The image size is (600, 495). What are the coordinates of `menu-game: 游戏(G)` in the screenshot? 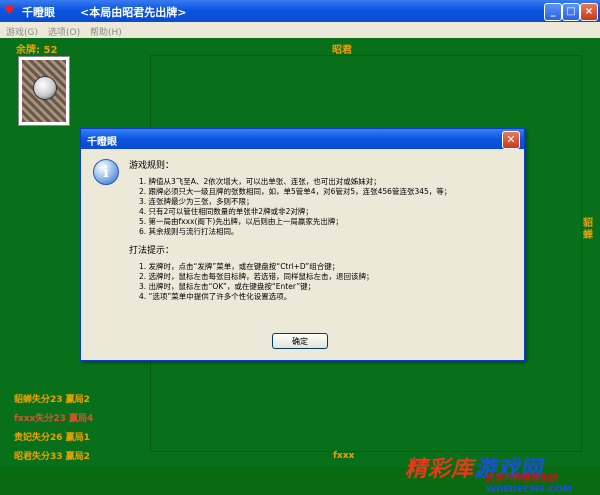 It's located at (22, 31).